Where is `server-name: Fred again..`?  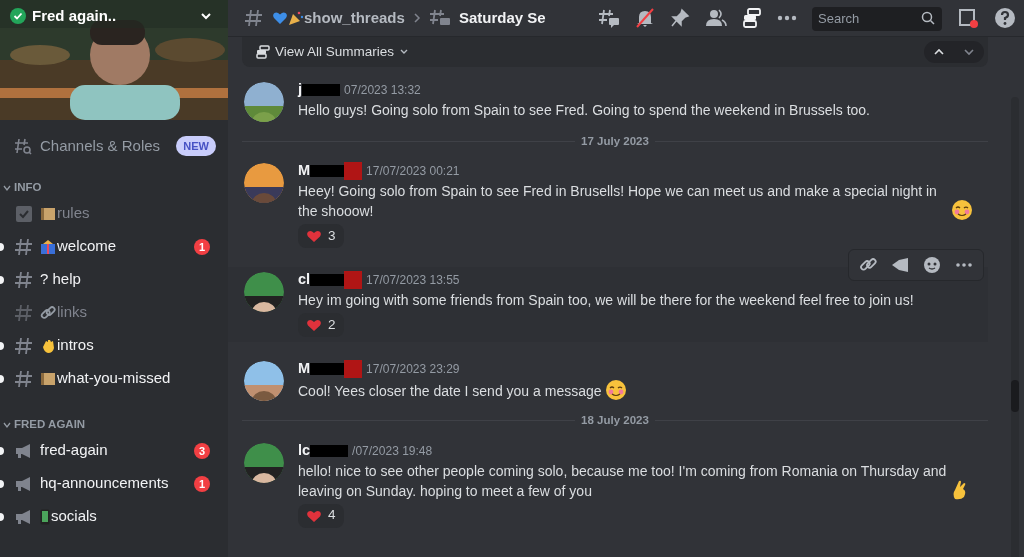
server-name: Fred again.. is located at coordinates (74, 16).